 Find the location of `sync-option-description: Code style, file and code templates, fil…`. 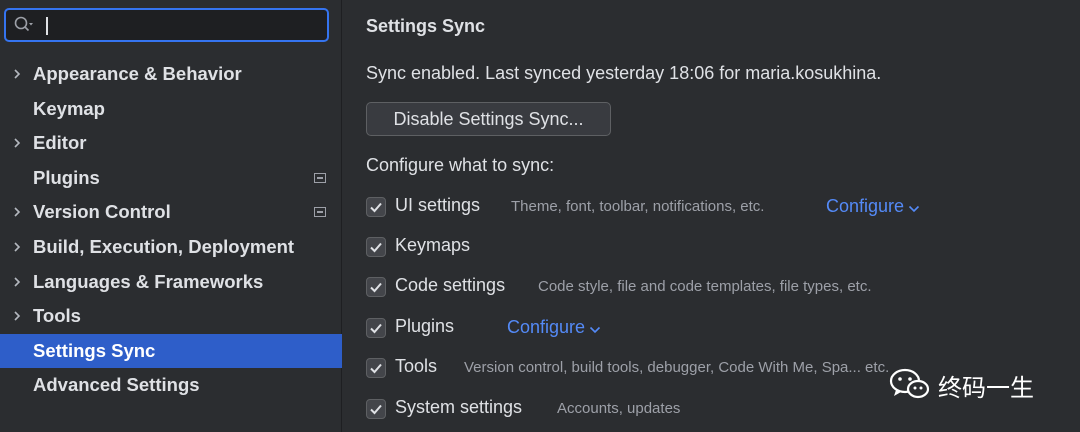

sync-option-description: Code style, file and code templates, fil… is located at coordinates (705, 286).